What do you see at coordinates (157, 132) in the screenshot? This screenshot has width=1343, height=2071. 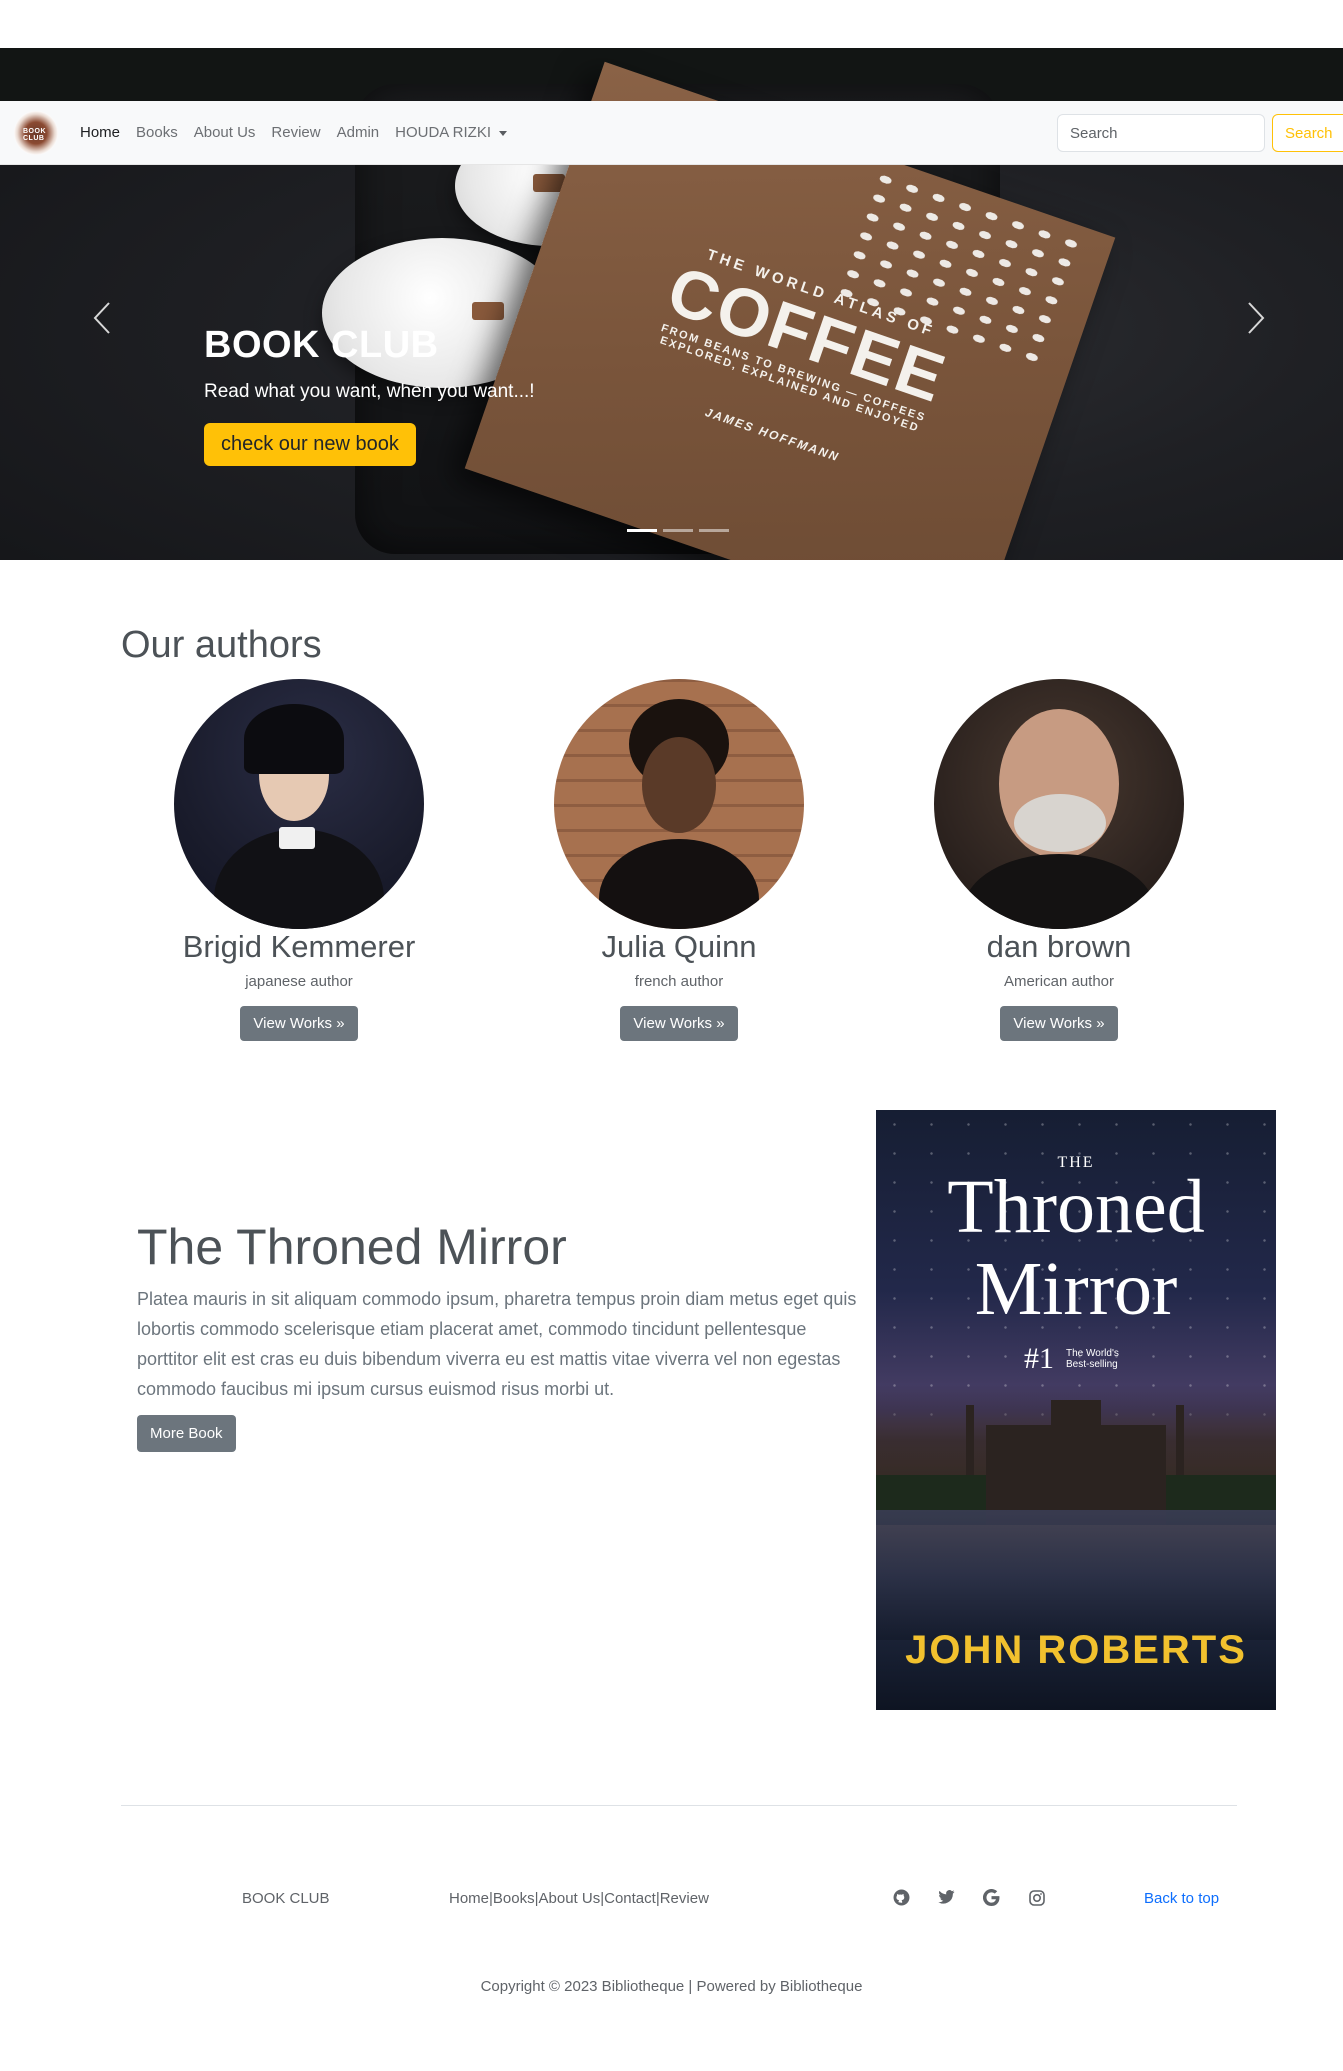 I see `nav-link-books: Books` at bounding box center [157, 132].